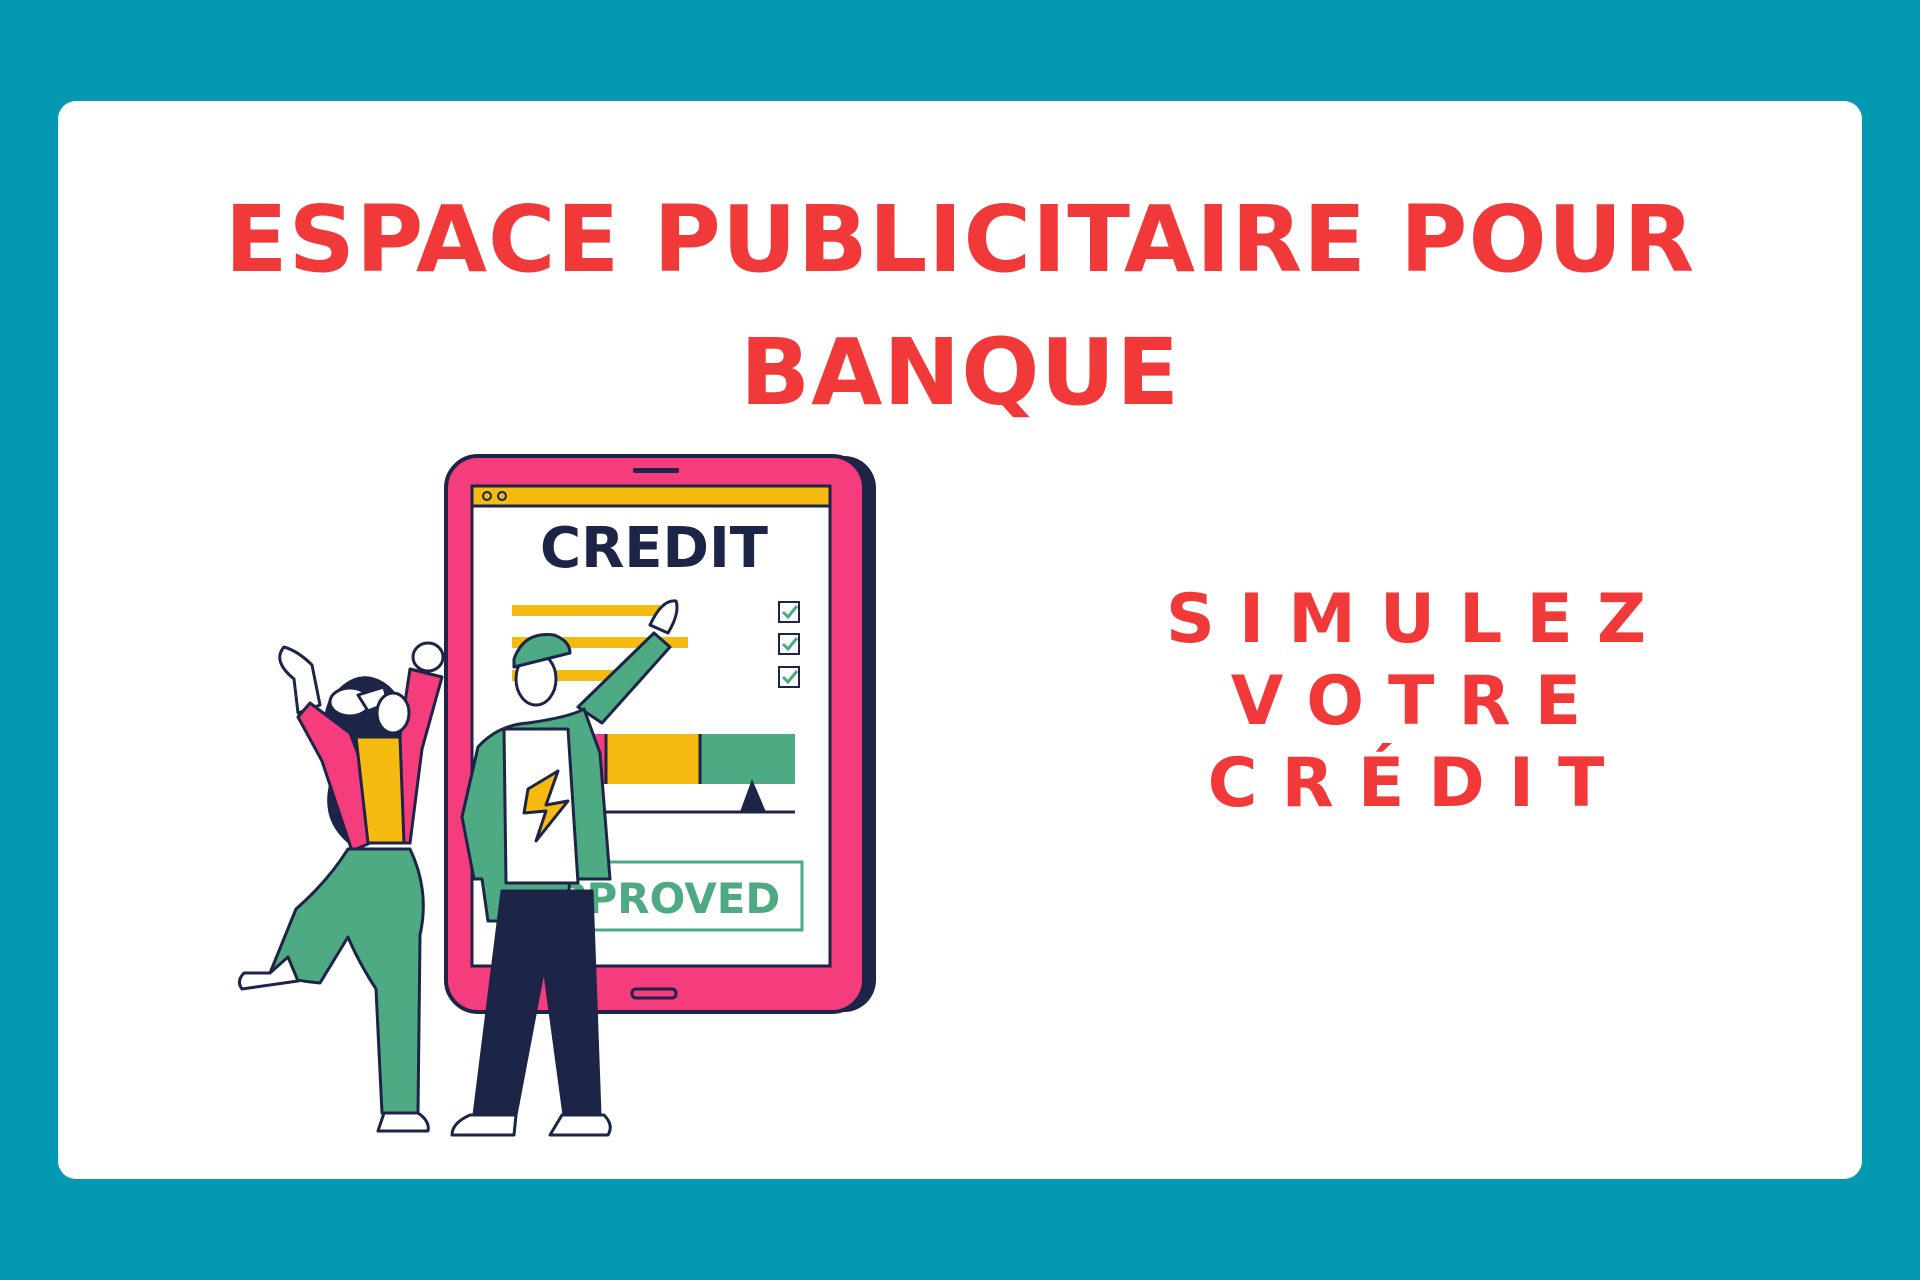  I want to click on cta-line-2: VOTRE, so click(1418, 701).